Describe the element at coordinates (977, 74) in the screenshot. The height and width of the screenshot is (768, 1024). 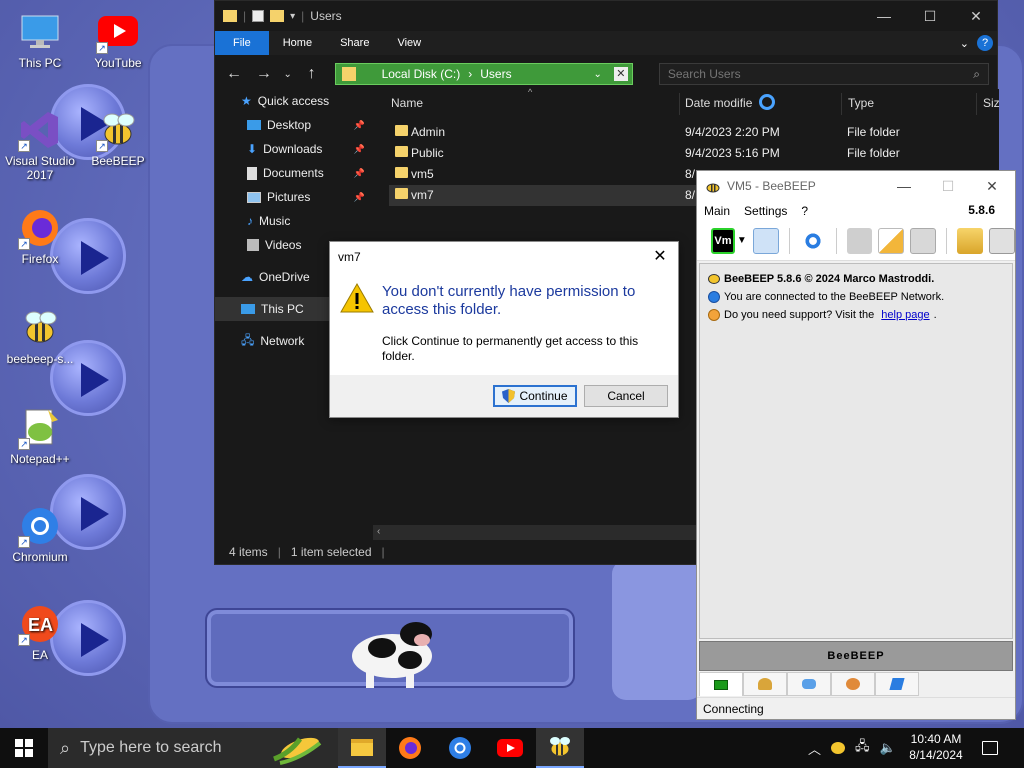
I see `search-icon: ⌕` at that location.